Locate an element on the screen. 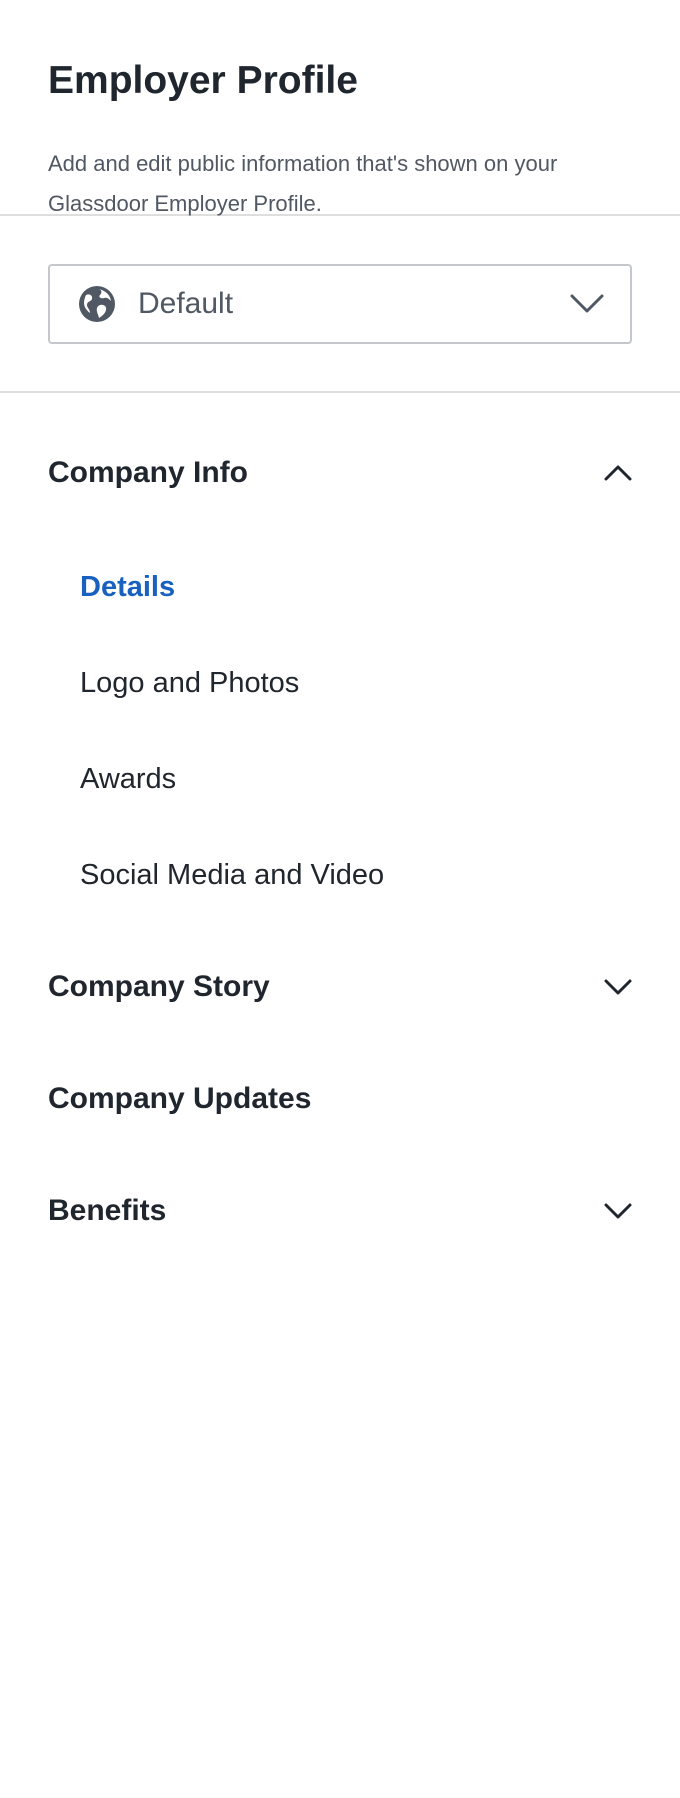 The height and width of the screenshot is (1798, 680). nav-item-social-media-and-video: Social Media and Video is located at coordinates (340, 875).